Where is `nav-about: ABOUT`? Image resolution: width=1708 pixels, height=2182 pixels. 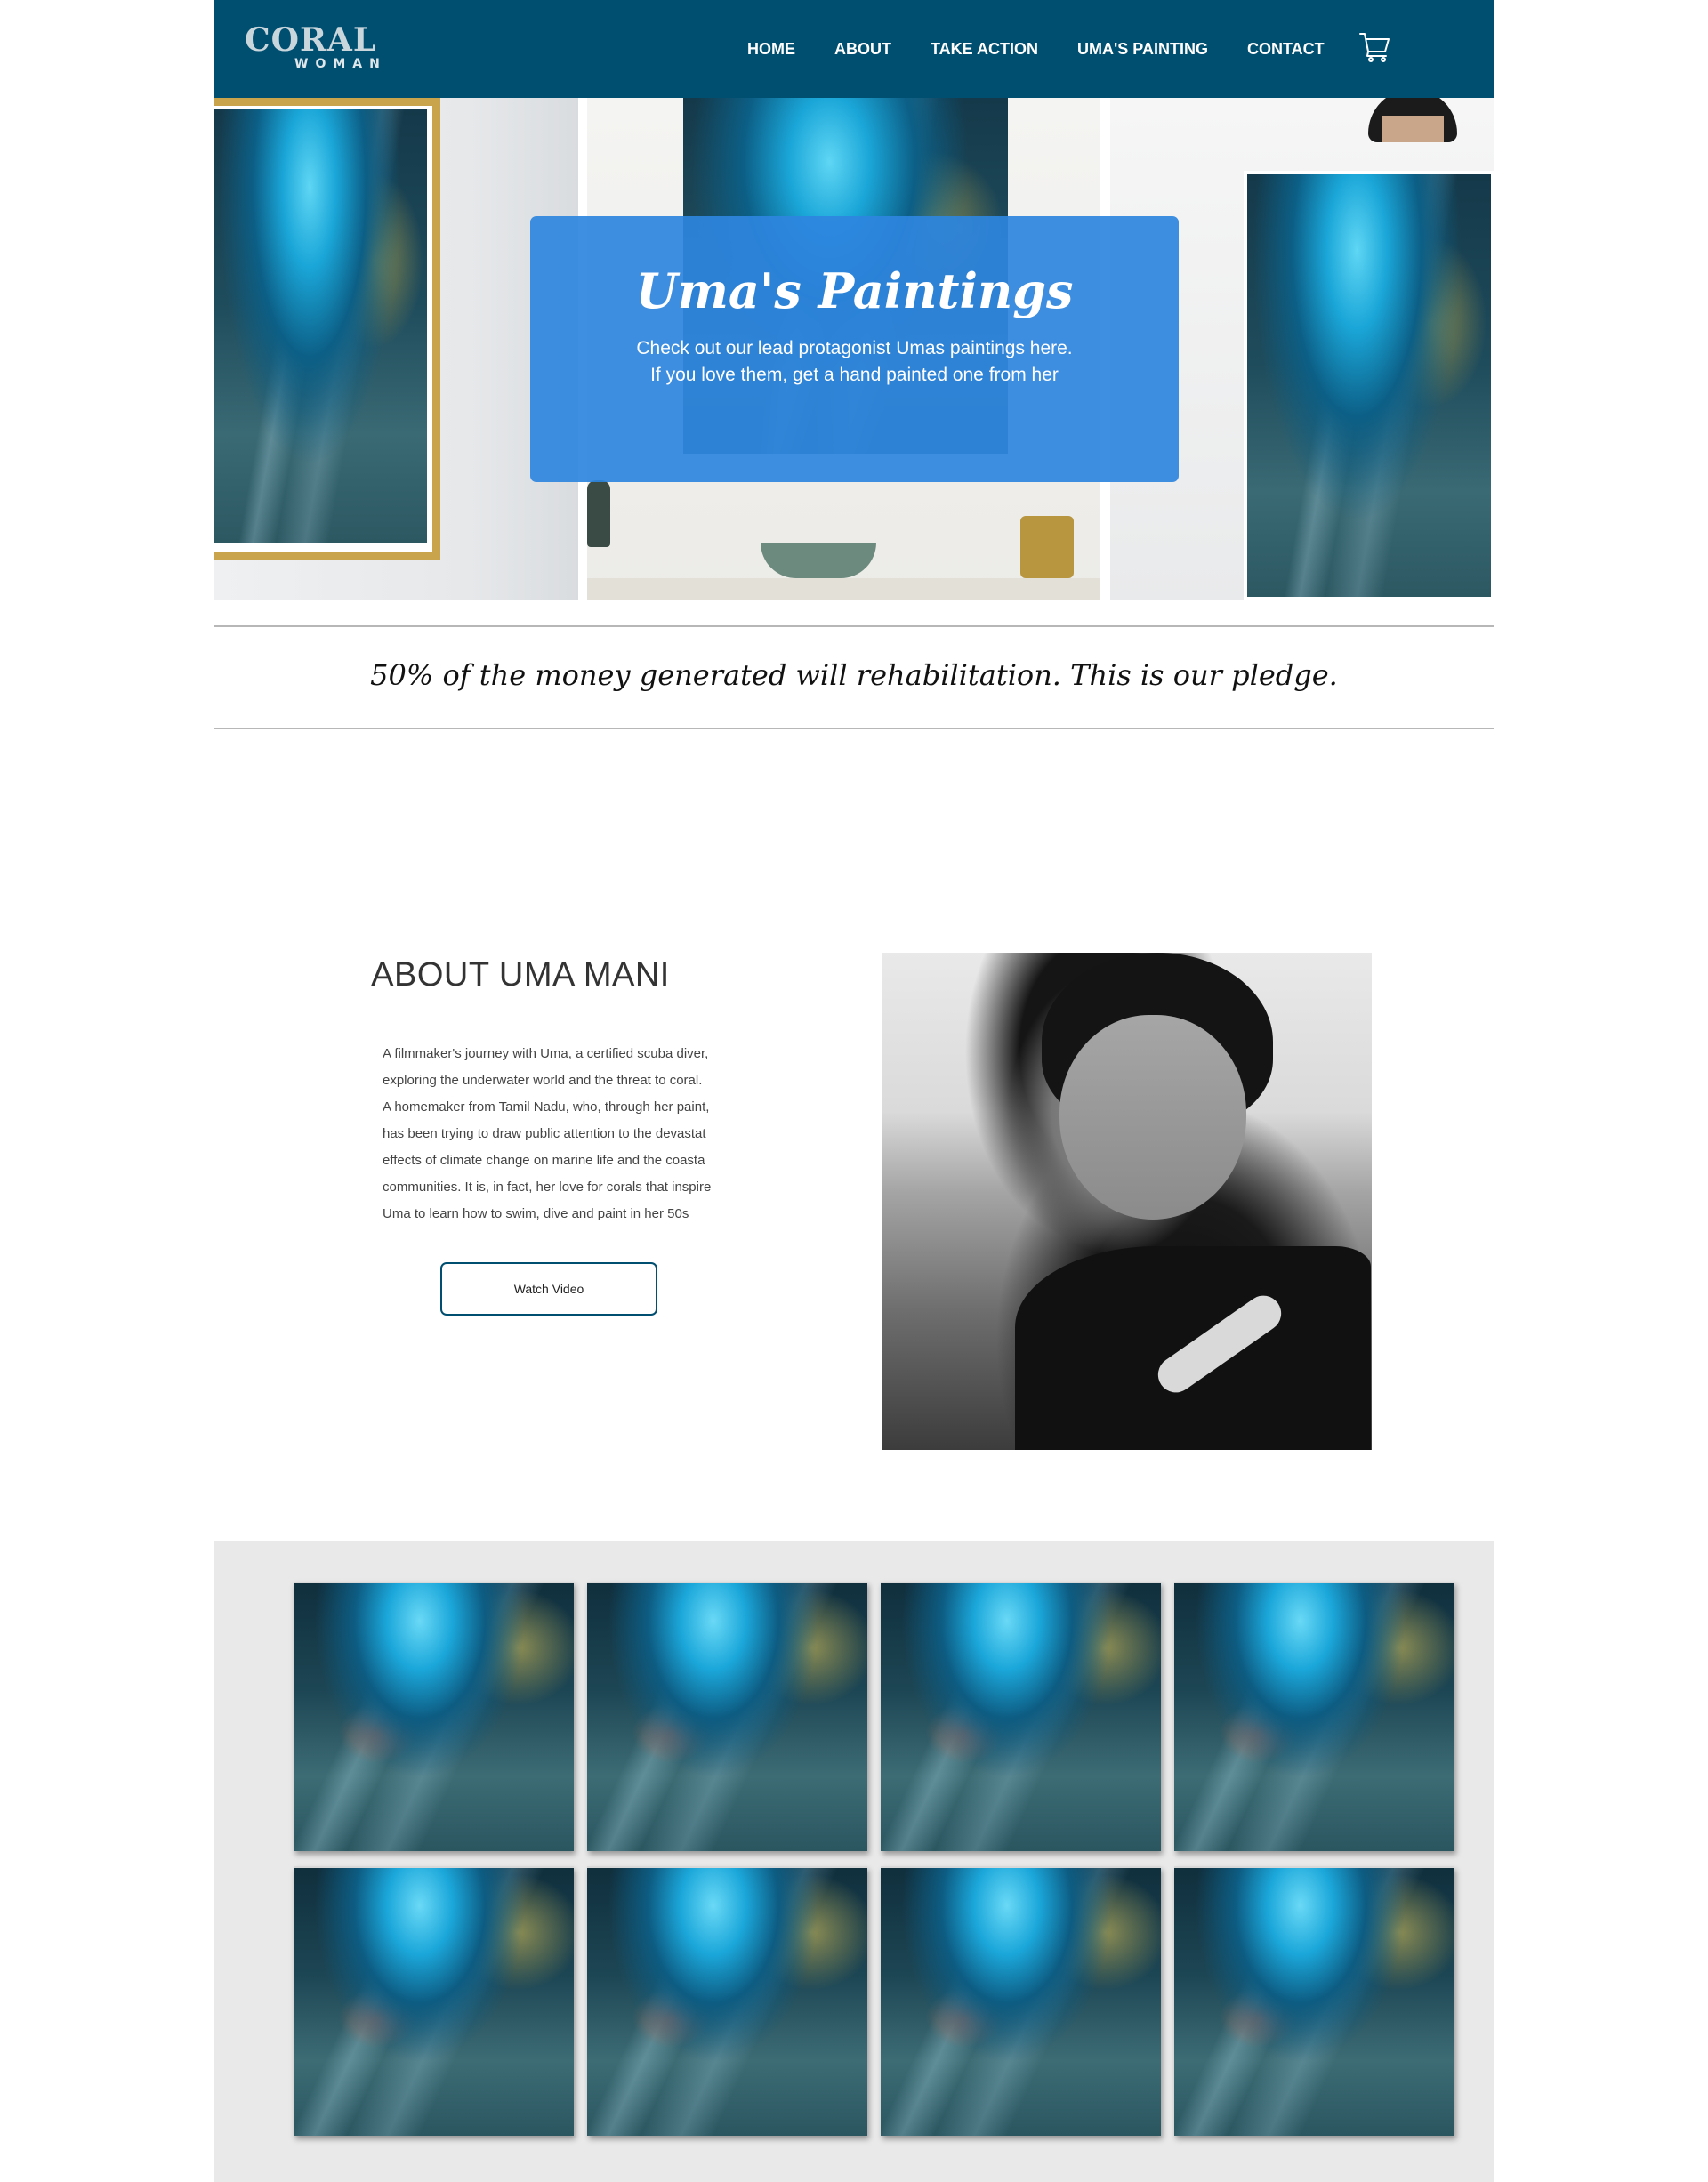 nav-about: ABOUT is located at coordinates (862, 49).